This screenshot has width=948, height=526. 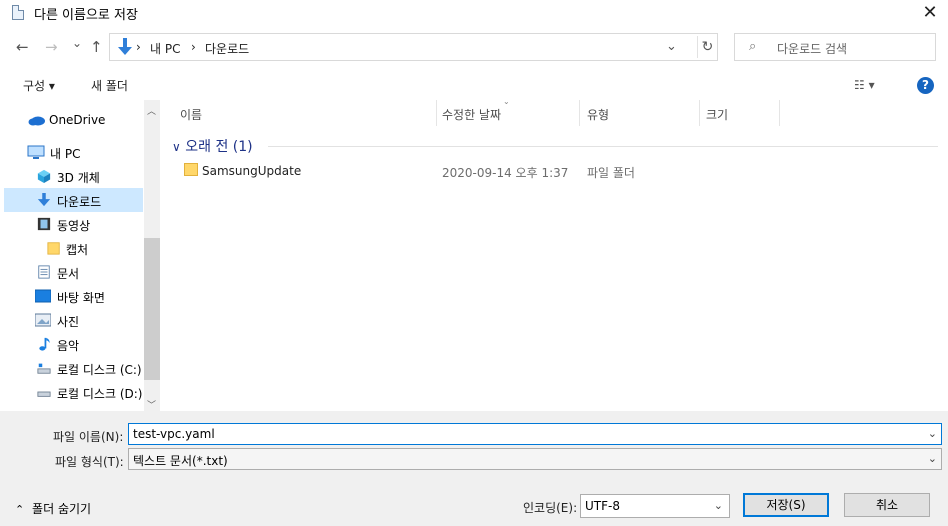 I want to click on group-label: 오래 전 (1), so click(x=219, y=147).